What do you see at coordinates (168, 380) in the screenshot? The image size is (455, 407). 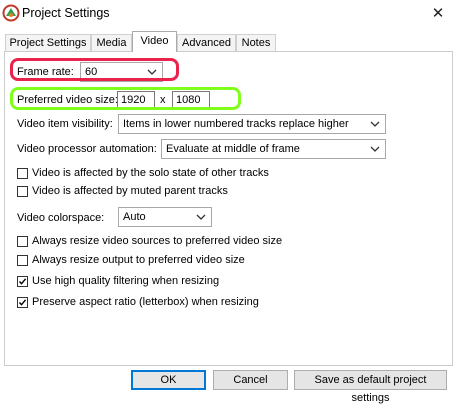 I see `ok-button: OK` at bounding box center [168, 380].